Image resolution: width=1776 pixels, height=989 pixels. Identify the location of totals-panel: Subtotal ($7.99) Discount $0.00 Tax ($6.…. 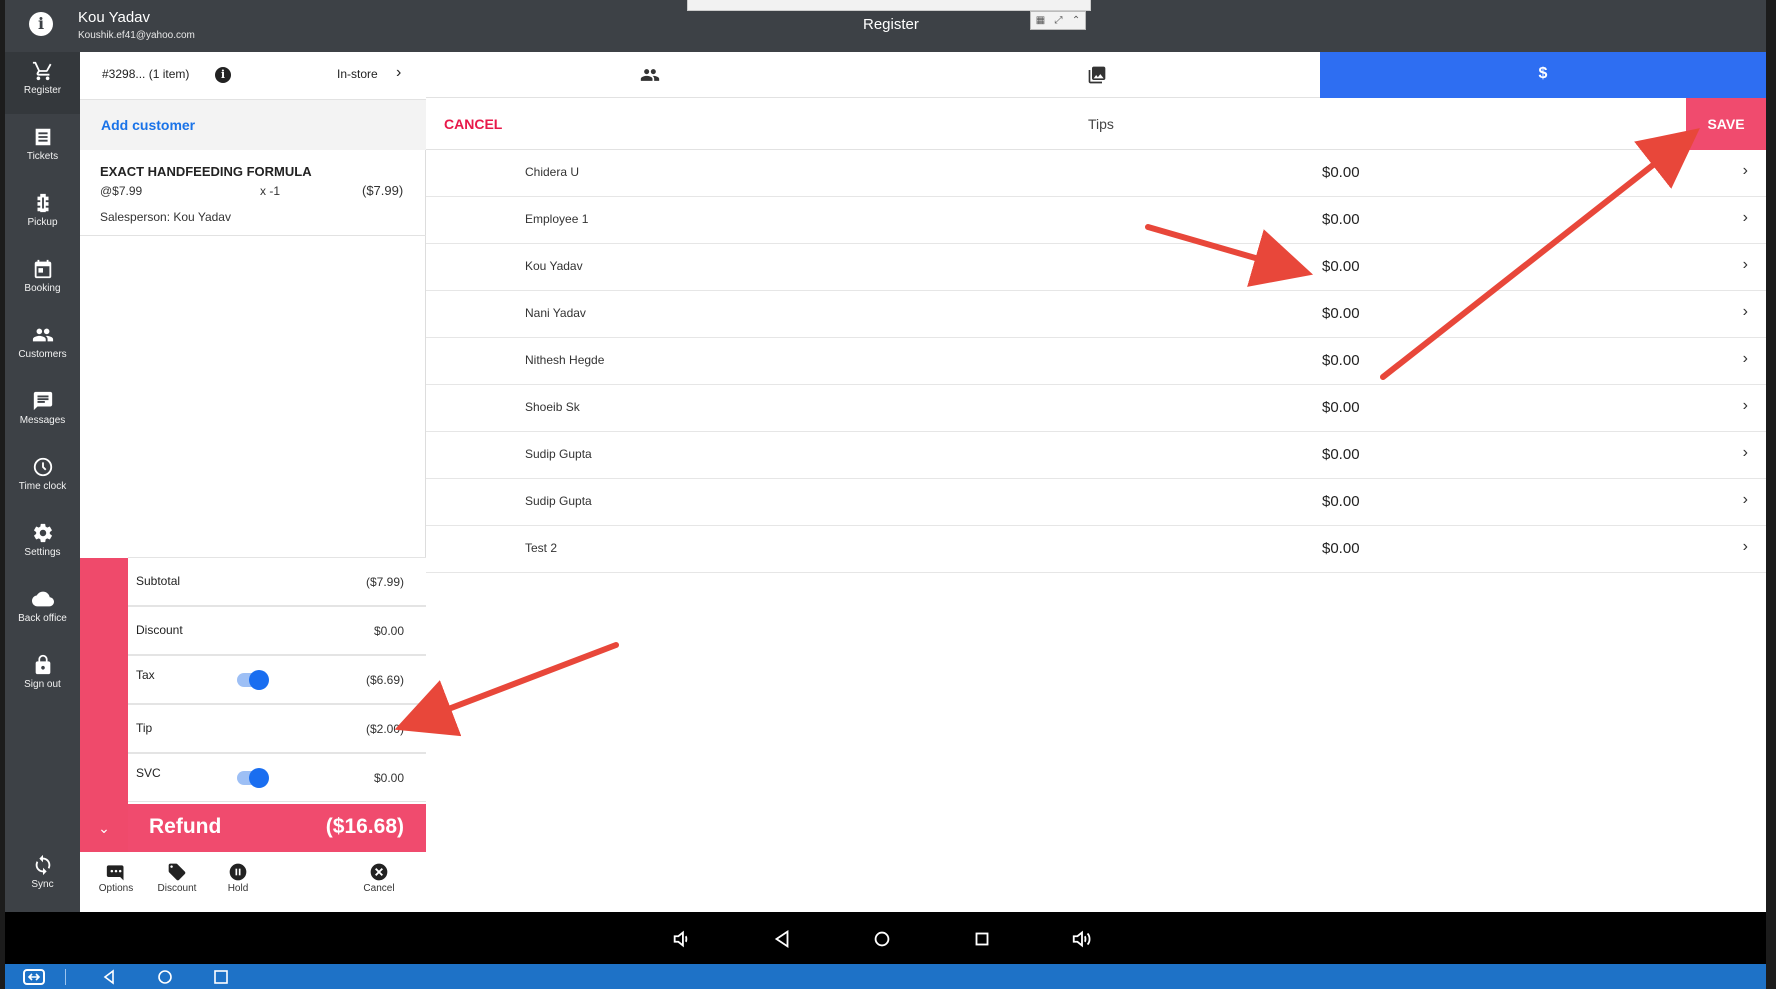
(277, 680).